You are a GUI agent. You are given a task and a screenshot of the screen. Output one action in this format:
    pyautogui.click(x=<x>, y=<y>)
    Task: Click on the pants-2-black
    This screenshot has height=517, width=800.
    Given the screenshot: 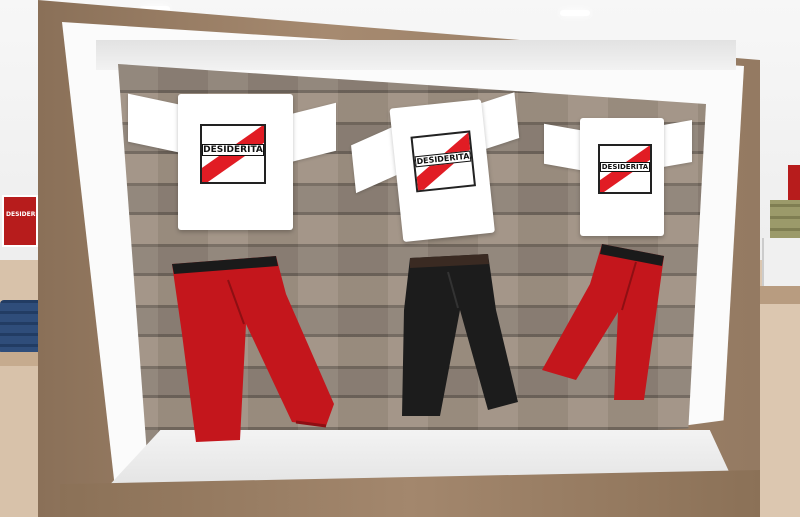 What is the action you would take?
    pyautogui.click(x=459, y=335)
    